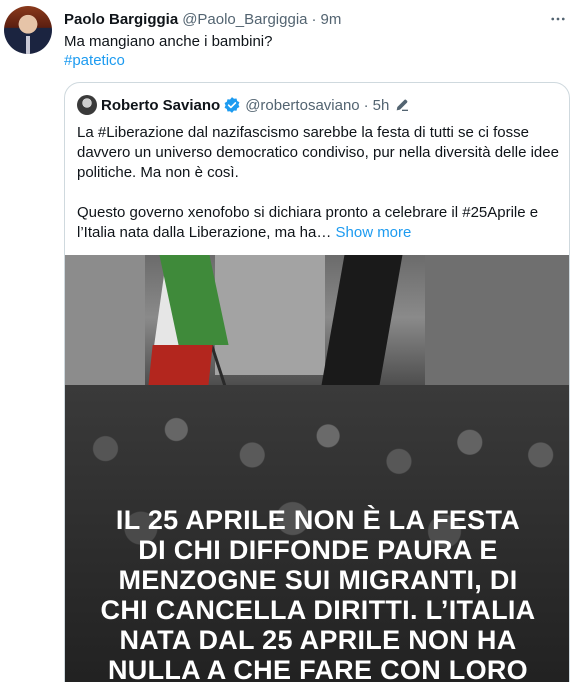  What do you see at coordinates (318, 520) in the screenshot?
I see `image-caption-line: IL 25 APRILE NON È LA FESTA` at bounding box center [318, 520].